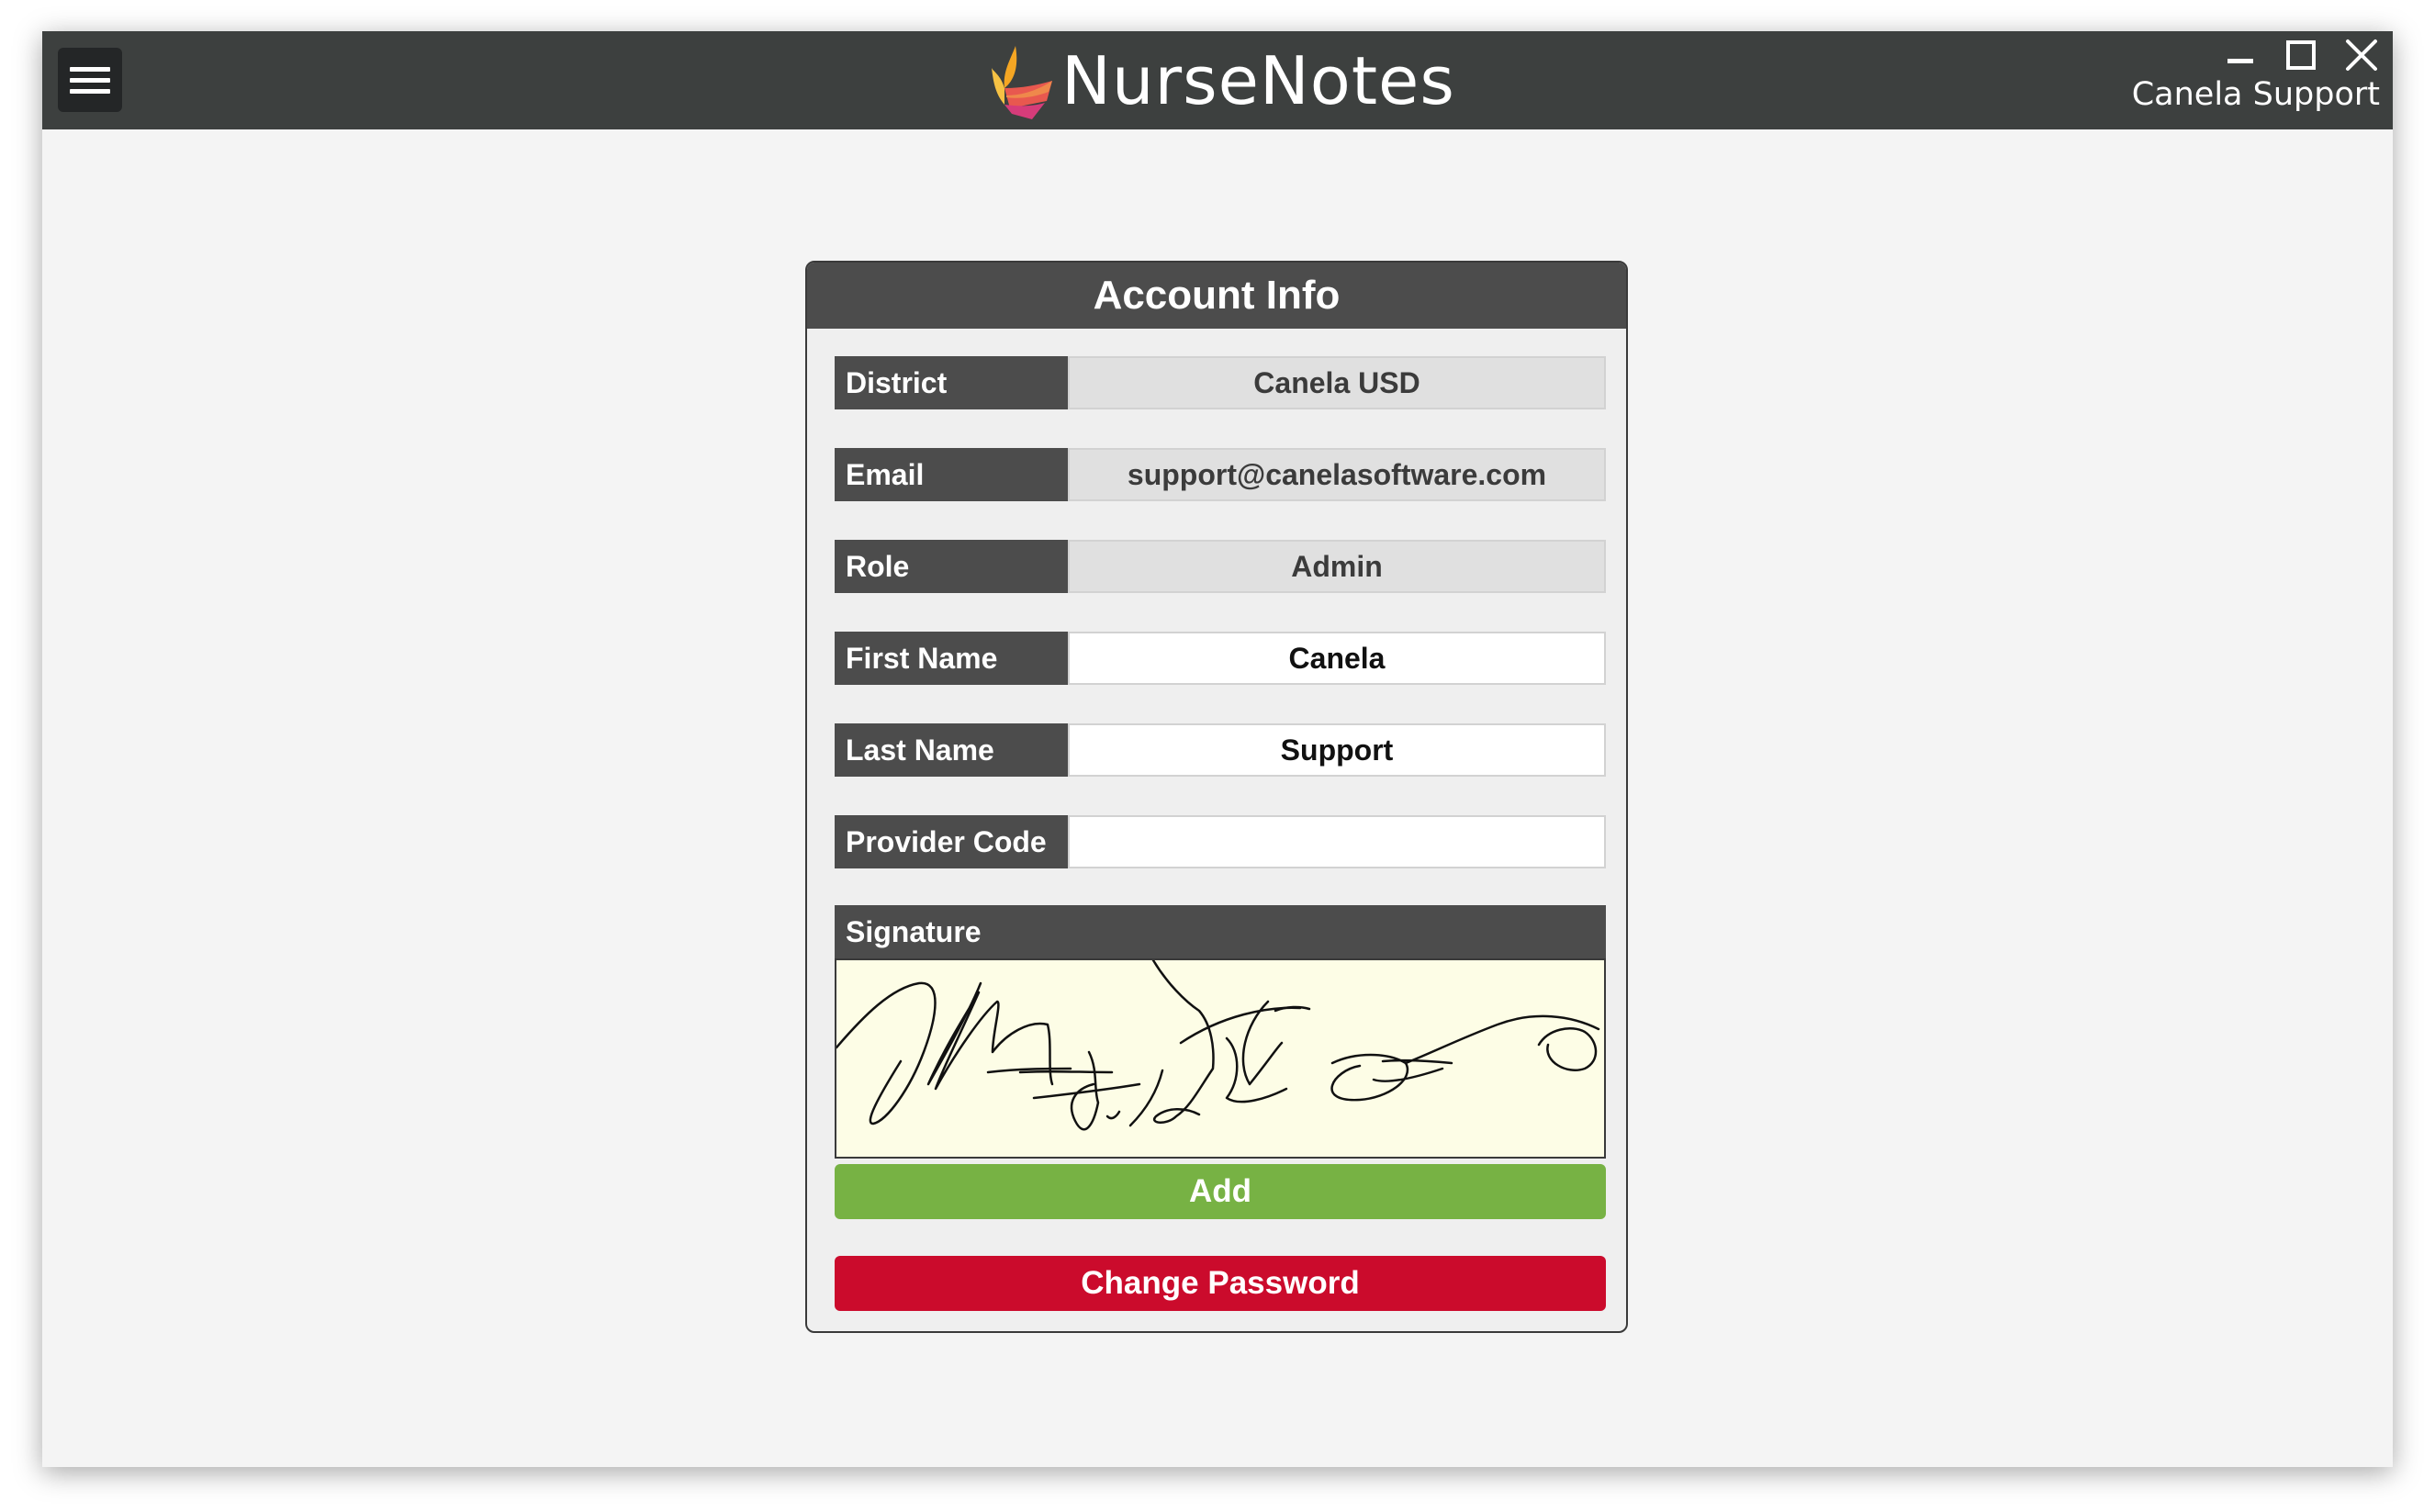  What do you see at coordinates (1216, 296) in the screenshot?
I see `panel-title: Account Info` at bounding box center [1216, 296].